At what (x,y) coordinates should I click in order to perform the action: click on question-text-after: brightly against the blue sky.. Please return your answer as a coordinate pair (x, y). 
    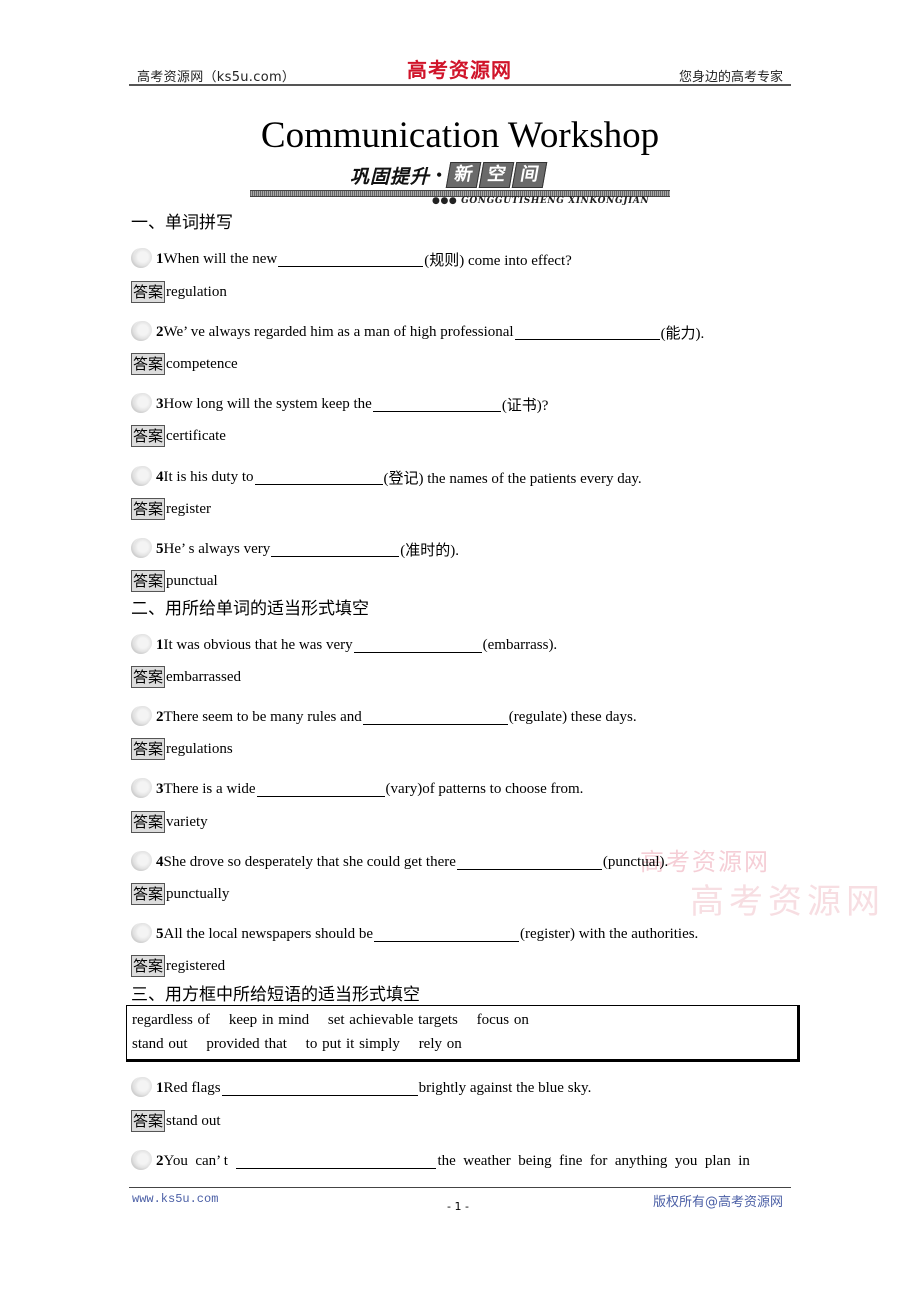
    Looking at the image, I should click on (505, 1087).